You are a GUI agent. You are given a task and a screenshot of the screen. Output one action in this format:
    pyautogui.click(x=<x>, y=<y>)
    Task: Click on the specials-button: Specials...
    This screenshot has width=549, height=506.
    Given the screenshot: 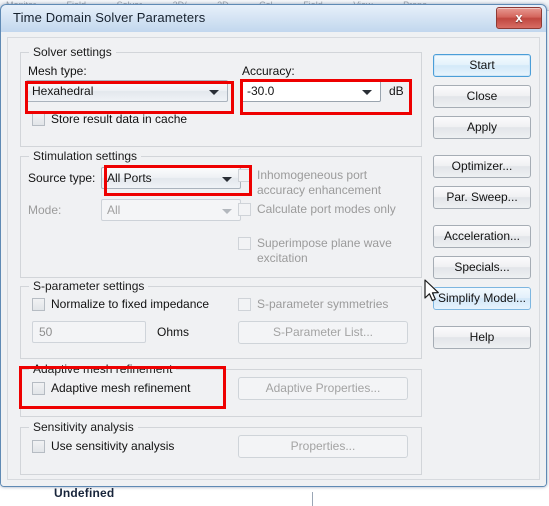 What is the action you would take?
    pyautogui.click(x=482, y=267)
    